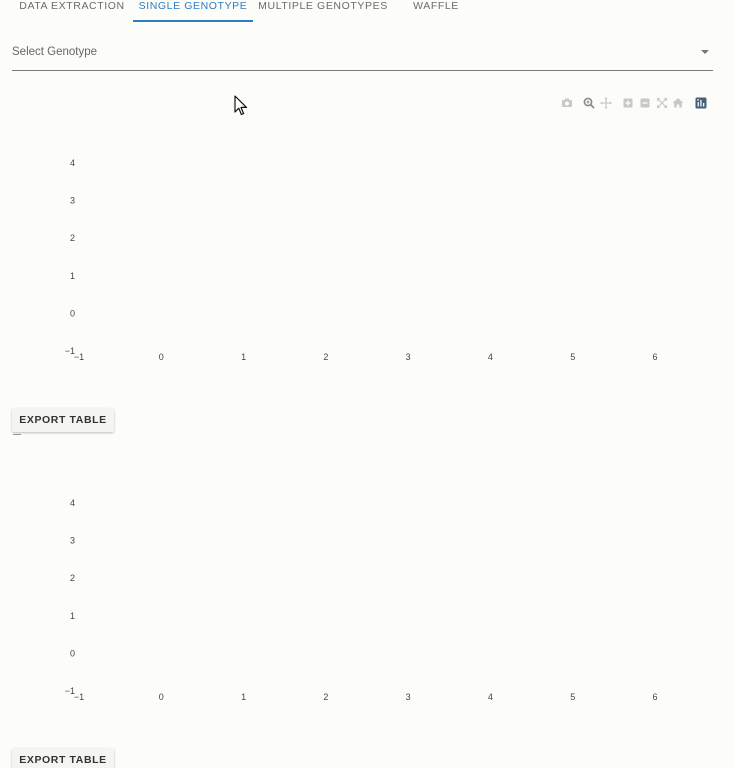  I want to click on home-icon, so click(678, 103).